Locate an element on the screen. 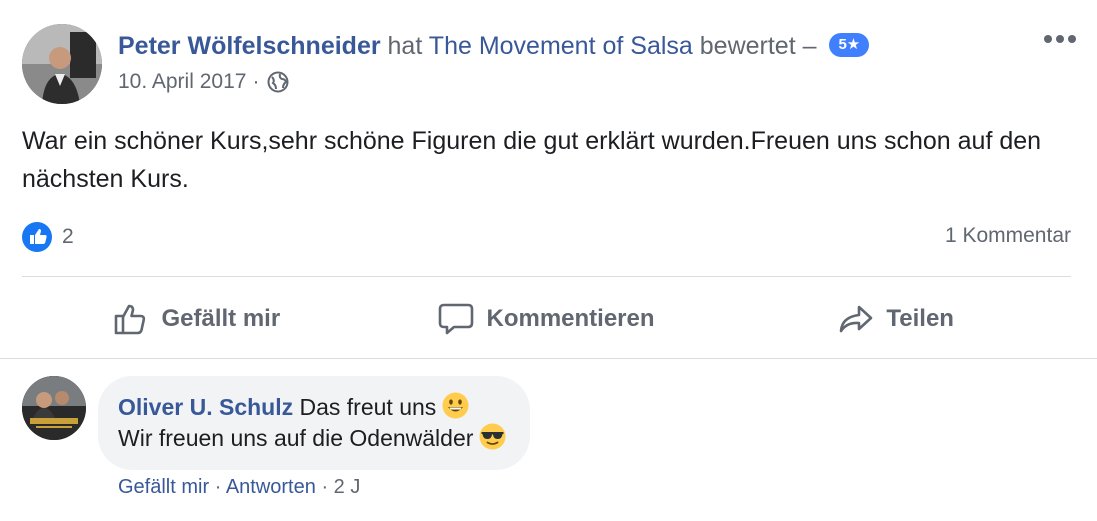 Image resolution: width=1097 pixels, height=521 pixels. more-icon is located at coordinates (1060, 39).